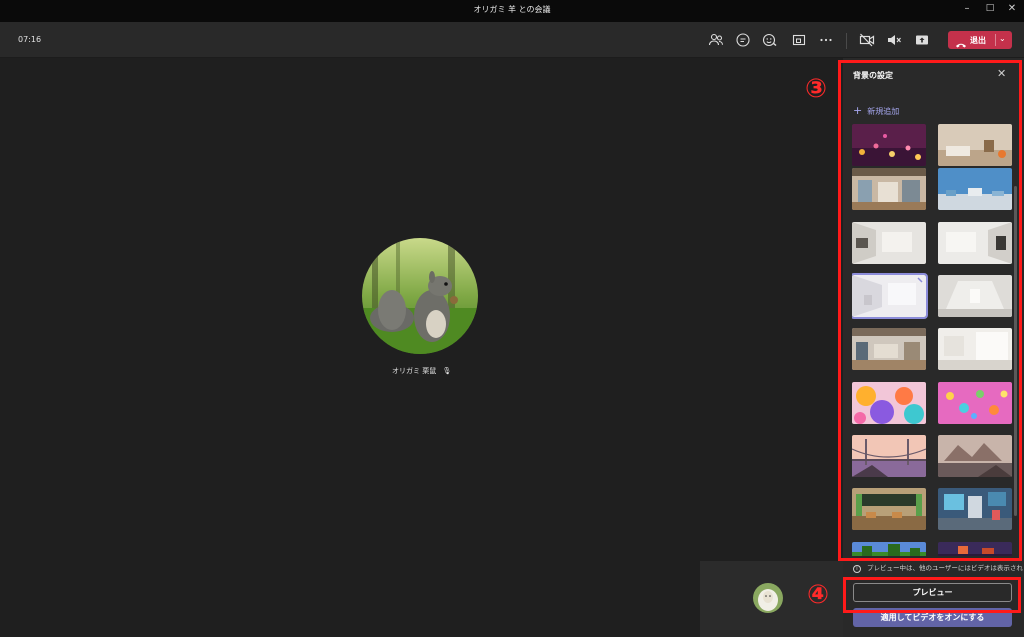 The image size is (1024, 637). I want to click on participant-name-row: オリガミ 栗鼠 🎙︎, so click(421, 371).